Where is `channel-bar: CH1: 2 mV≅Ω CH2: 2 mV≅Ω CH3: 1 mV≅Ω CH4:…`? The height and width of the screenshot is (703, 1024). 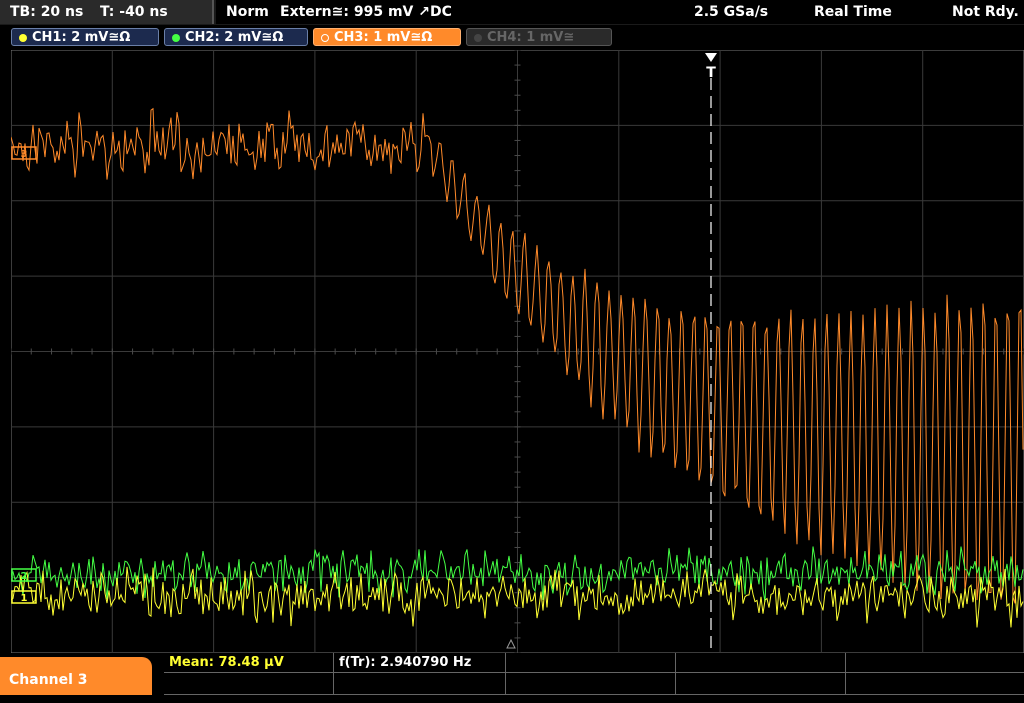 channel-bar: CH1: 2 mV≅Ω CH2: 2 mV≅Ω CH3: 1 mV≅Ω CH4:… is located at coordinates (512, 37).